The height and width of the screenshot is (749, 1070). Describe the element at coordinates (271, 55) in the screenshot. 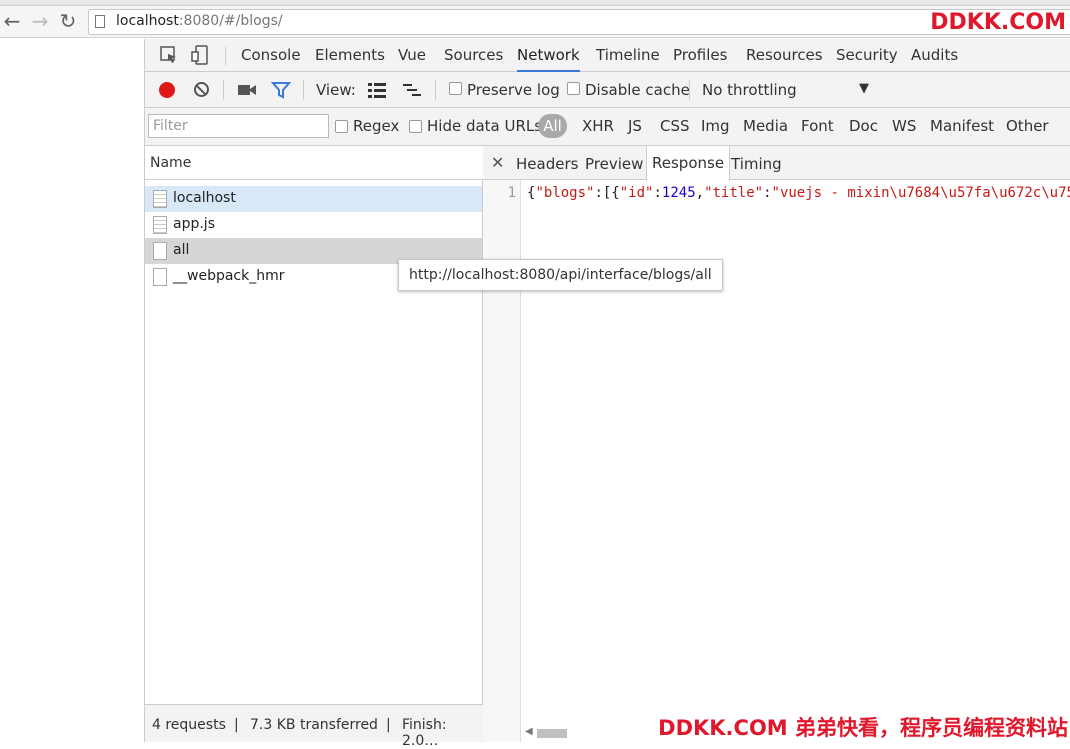

I see `tab-console: Console` at that location.